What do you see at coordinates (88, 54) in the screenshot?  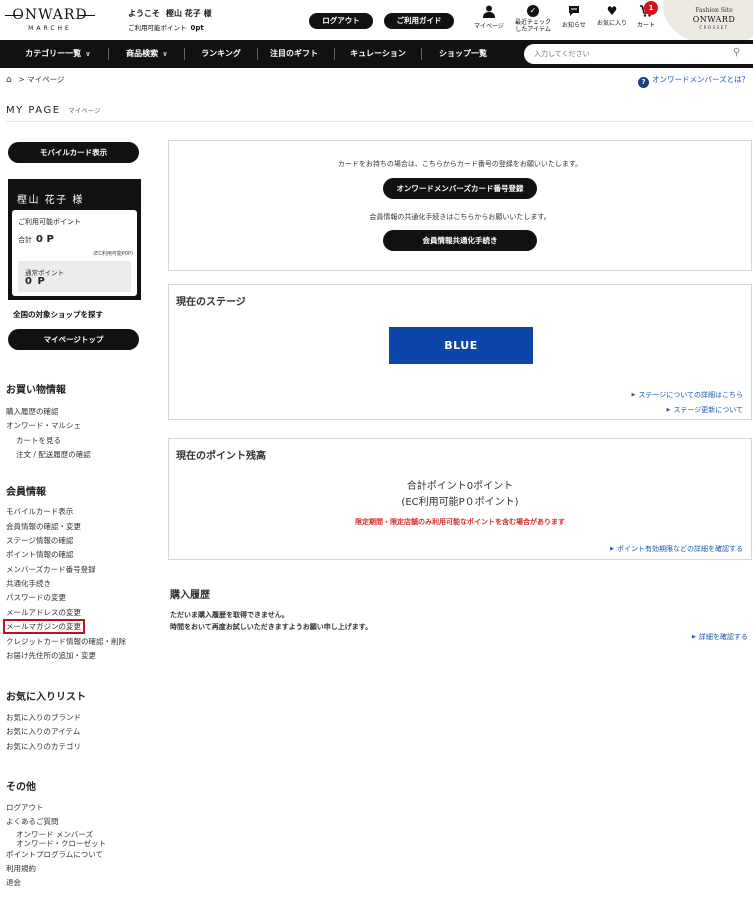 I see `chevron-down-icon: ∨` at bounding box center [88, 54].